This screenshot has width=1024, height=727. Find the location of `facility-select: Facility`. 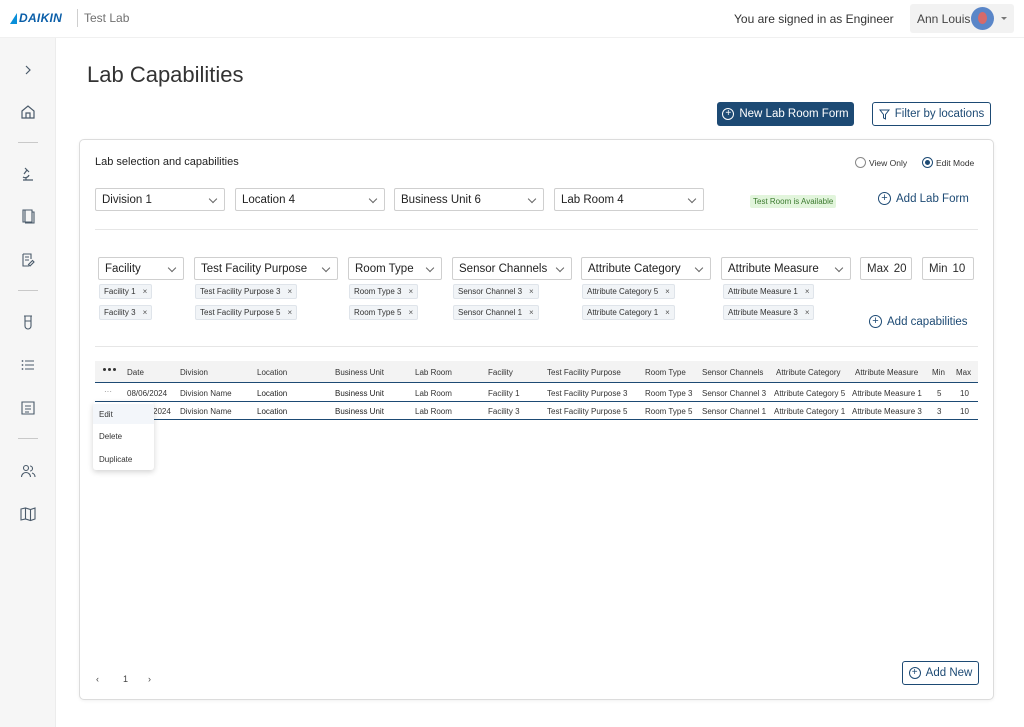

facility-select: Facility is located at coordinates (141, 268).